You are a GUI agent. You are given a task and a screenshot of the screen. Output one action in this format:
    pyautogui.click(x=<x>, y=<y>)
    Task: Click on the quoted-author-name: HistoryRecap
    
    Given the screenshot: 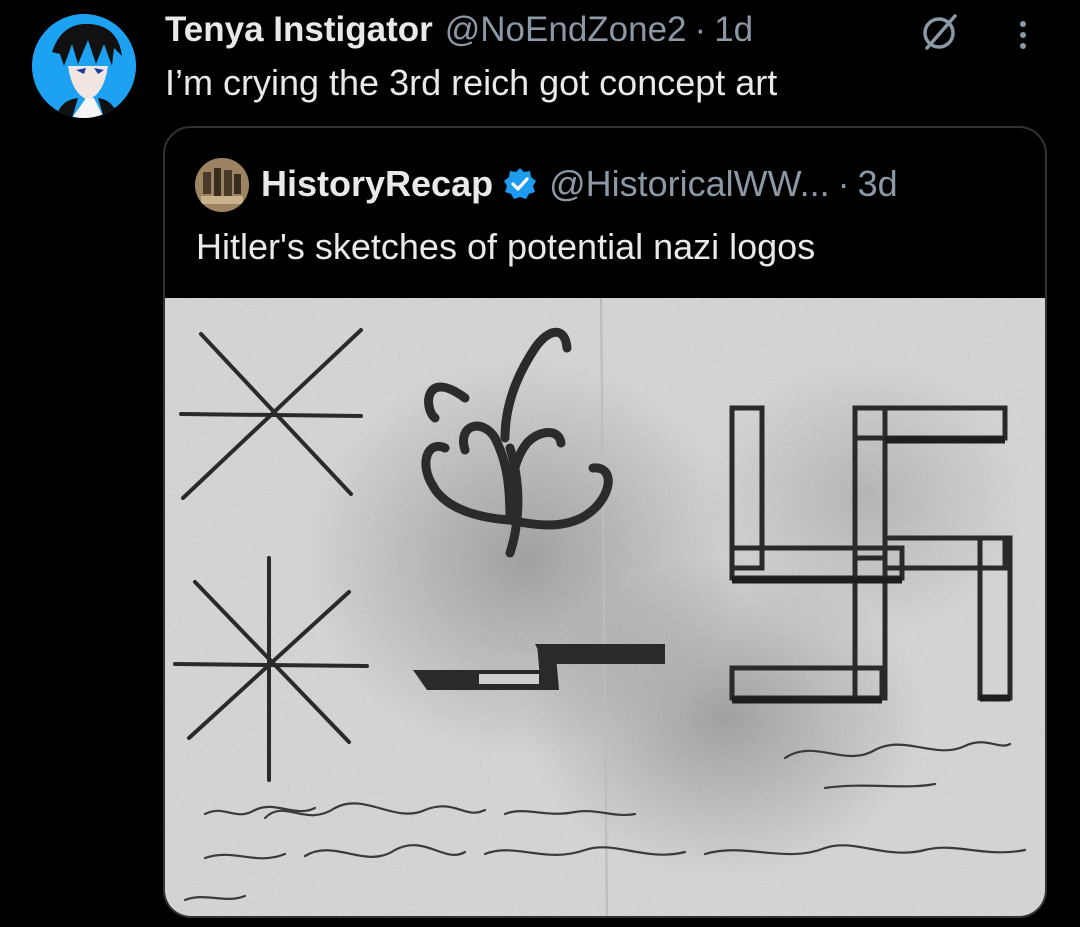 What is the action you would take?
    pyautogui.click(x=377, y=184)
    